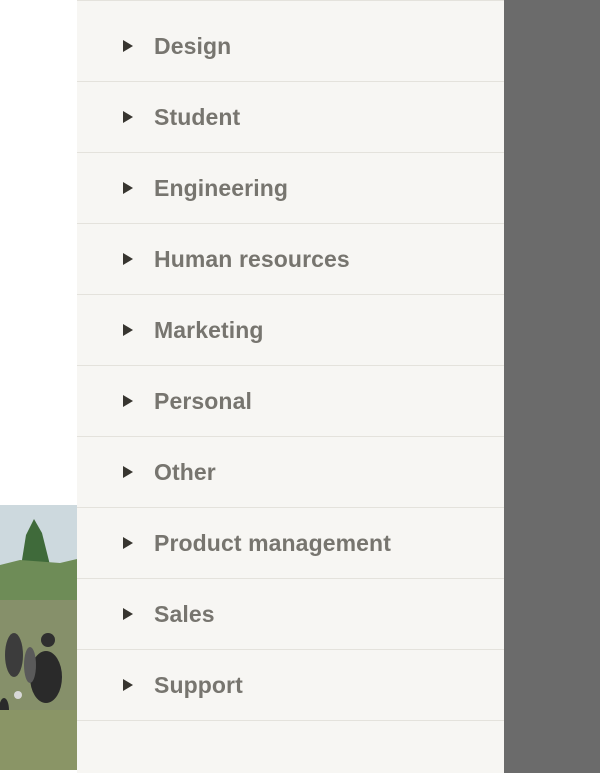 This screenshot has width=600, height=773. What do you see at coordinates (203, 400) in the screenshot?
I see `category-label: Personal` at bounding box center [203, 400].